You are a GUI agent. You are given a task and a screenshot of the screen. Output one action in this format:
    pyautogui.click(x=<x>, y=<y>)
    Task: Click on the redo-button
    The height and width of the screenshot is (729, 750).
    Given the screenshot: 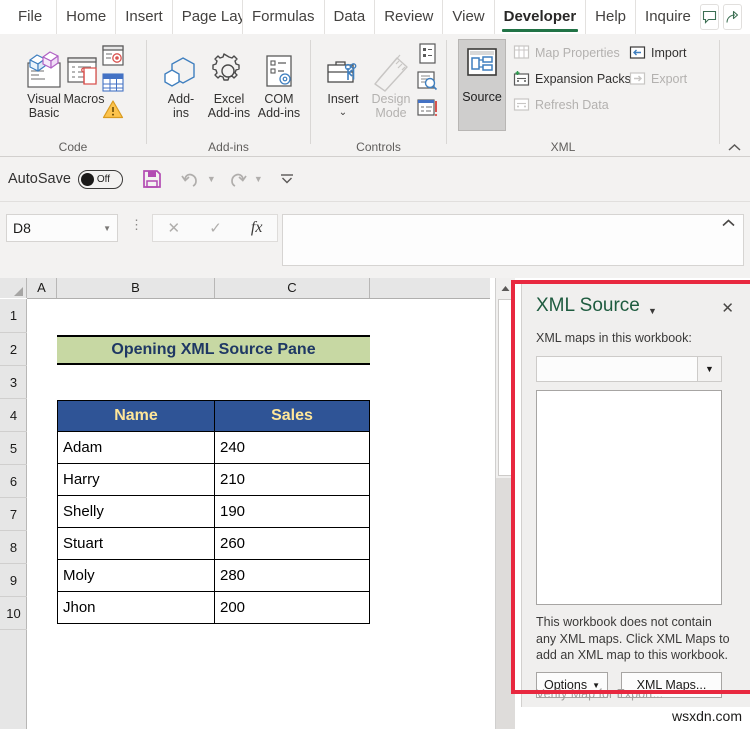 What is the action you would take?
    pyautogui.click(x=238, y=179)
    